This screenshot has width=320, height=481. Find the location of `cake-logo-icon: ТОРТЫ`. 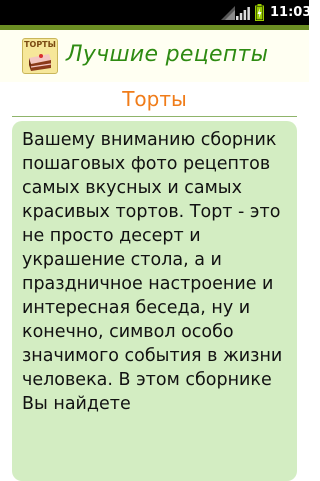

cake-logo-icon: ТОРТЫ is located at coordinates (40, 56).